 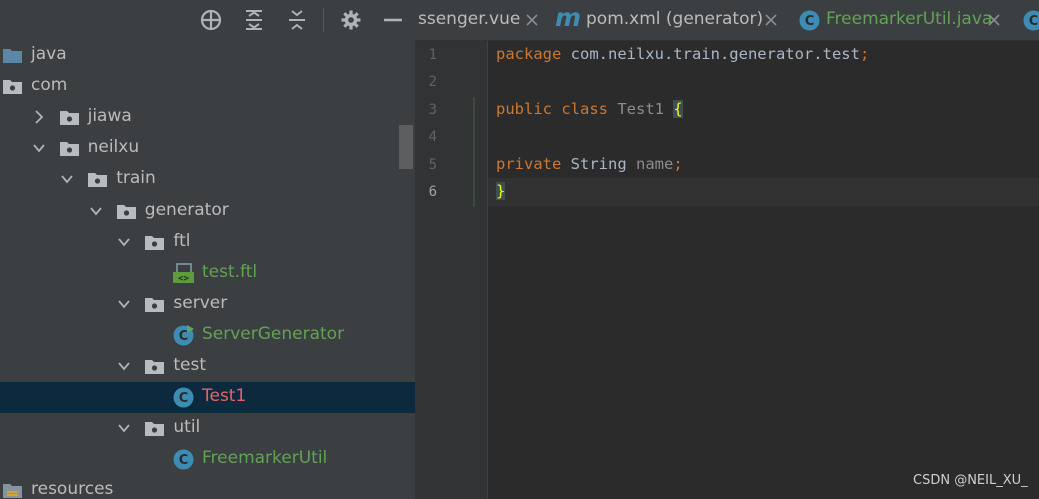 What do you see at coordinates (207, 148) in the screenshot?
I see `tree-item: neilxu` at bounding box center [207, 148].